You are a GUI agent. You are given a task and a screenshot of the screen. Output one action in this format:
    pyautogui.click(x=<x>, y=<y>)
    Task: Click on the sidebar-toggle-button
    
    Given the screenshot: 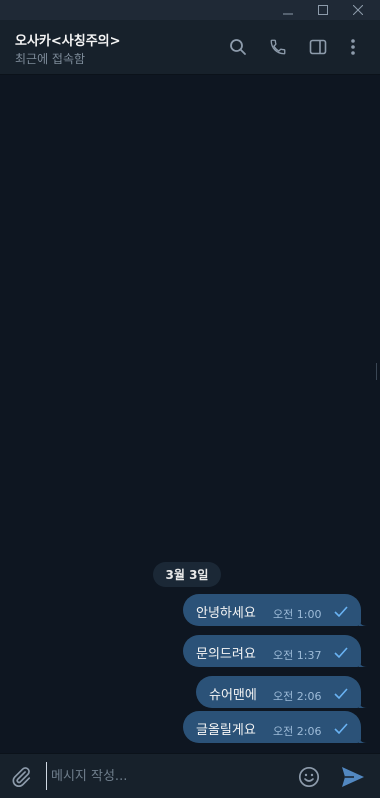 What is the action you would take?
    pyautogui.click(x=318, y=47)
    